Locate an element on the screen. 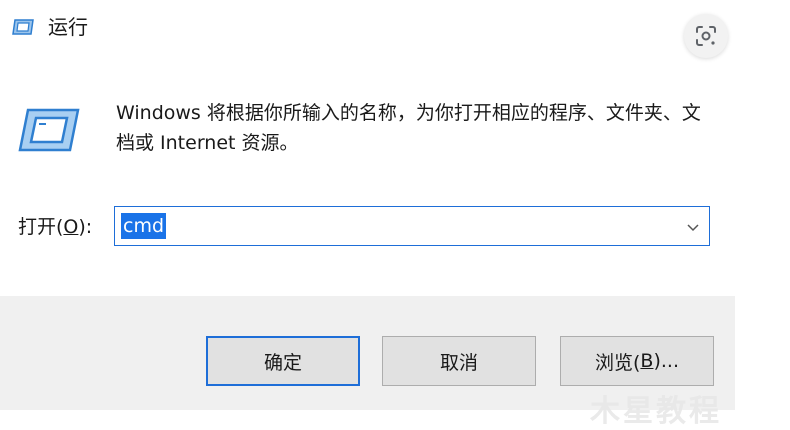 The image size is (790, 430). ok-button: 确定 is located at coordinates (283, 361).